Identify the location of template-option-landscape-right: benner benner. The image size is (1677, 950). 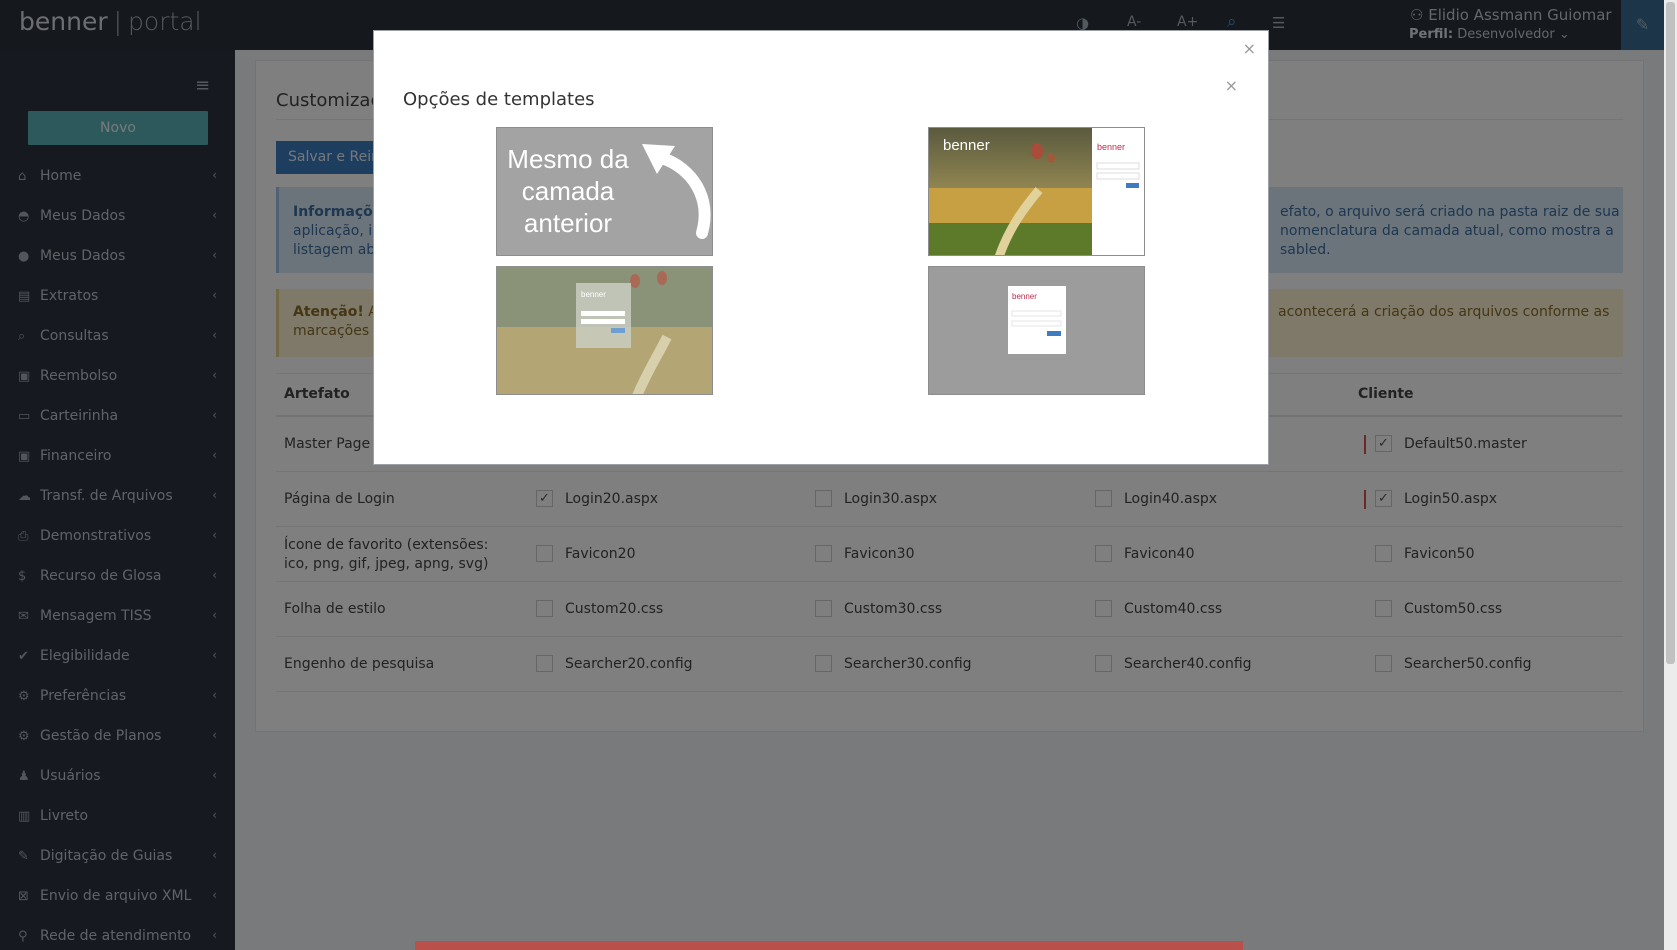
(1036, 191).